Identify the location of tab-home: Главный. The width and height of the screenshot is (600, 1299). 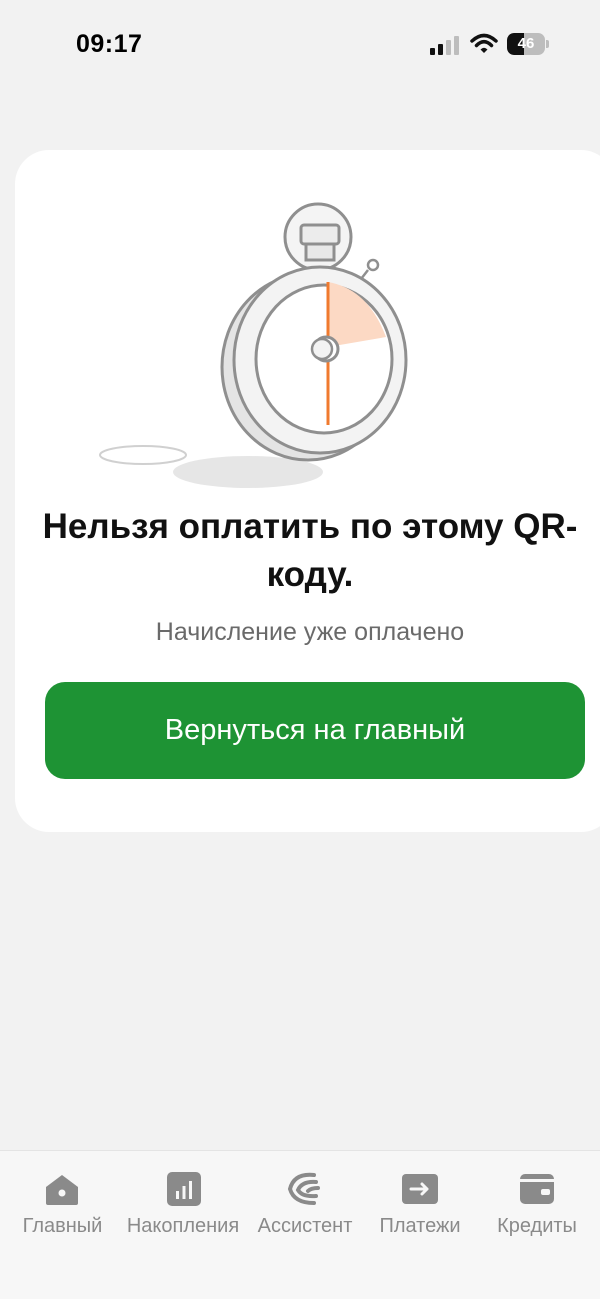
(62, 1211).